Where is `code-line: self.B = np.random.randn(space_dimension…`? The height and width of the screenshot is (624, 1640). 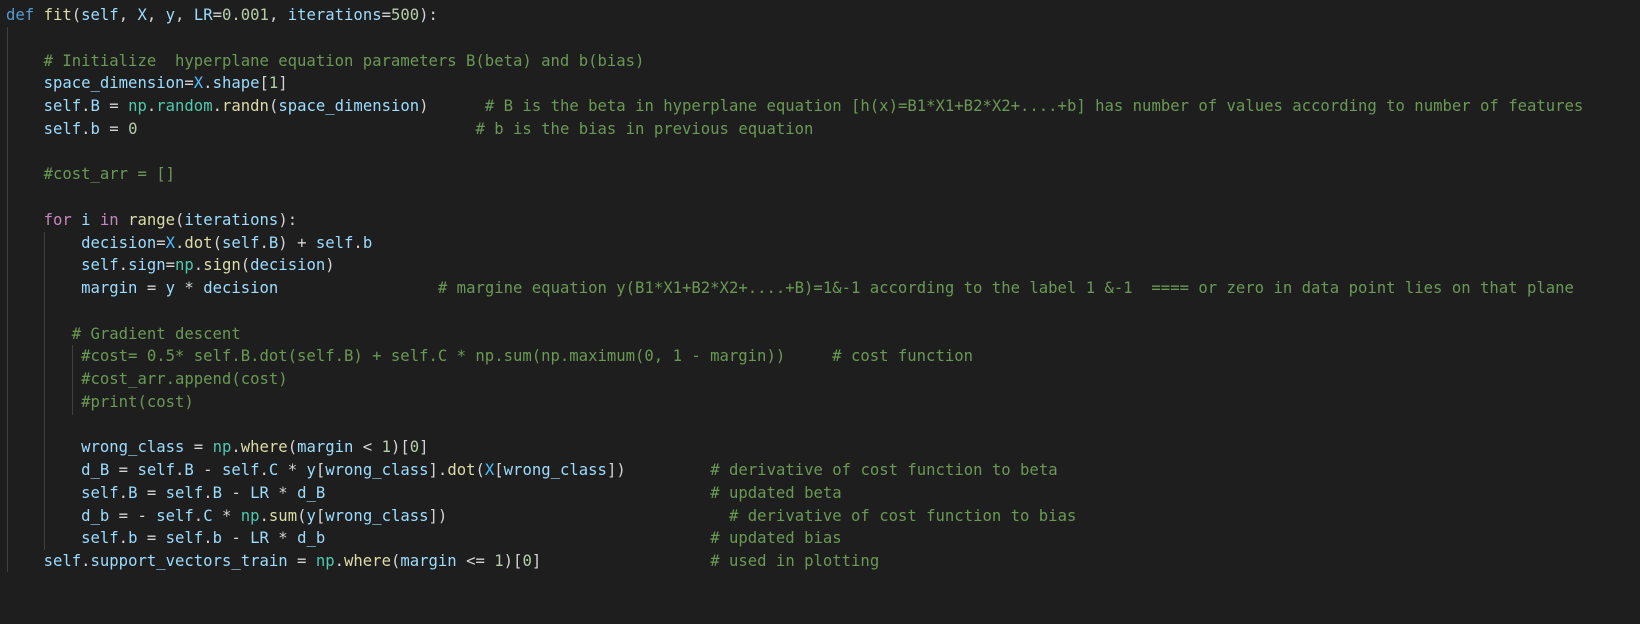 code-line: self.B = np.random.randn(space_dimension… is located at coordinates (795, 107).